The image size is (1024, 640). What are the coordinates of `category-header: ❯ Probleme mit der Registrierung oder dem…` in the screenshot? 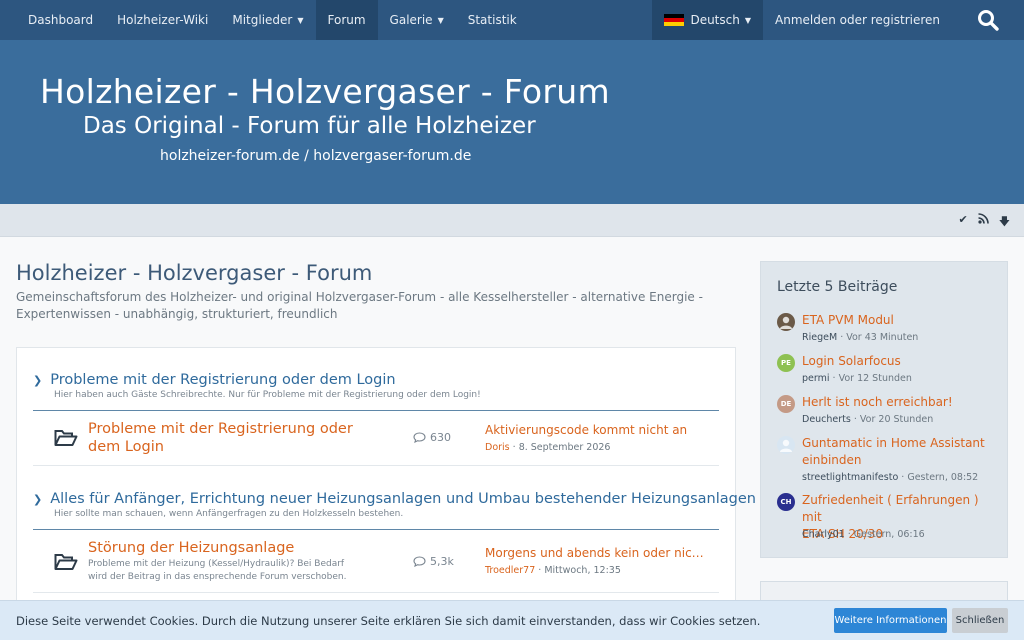 It's located at (376, 386).